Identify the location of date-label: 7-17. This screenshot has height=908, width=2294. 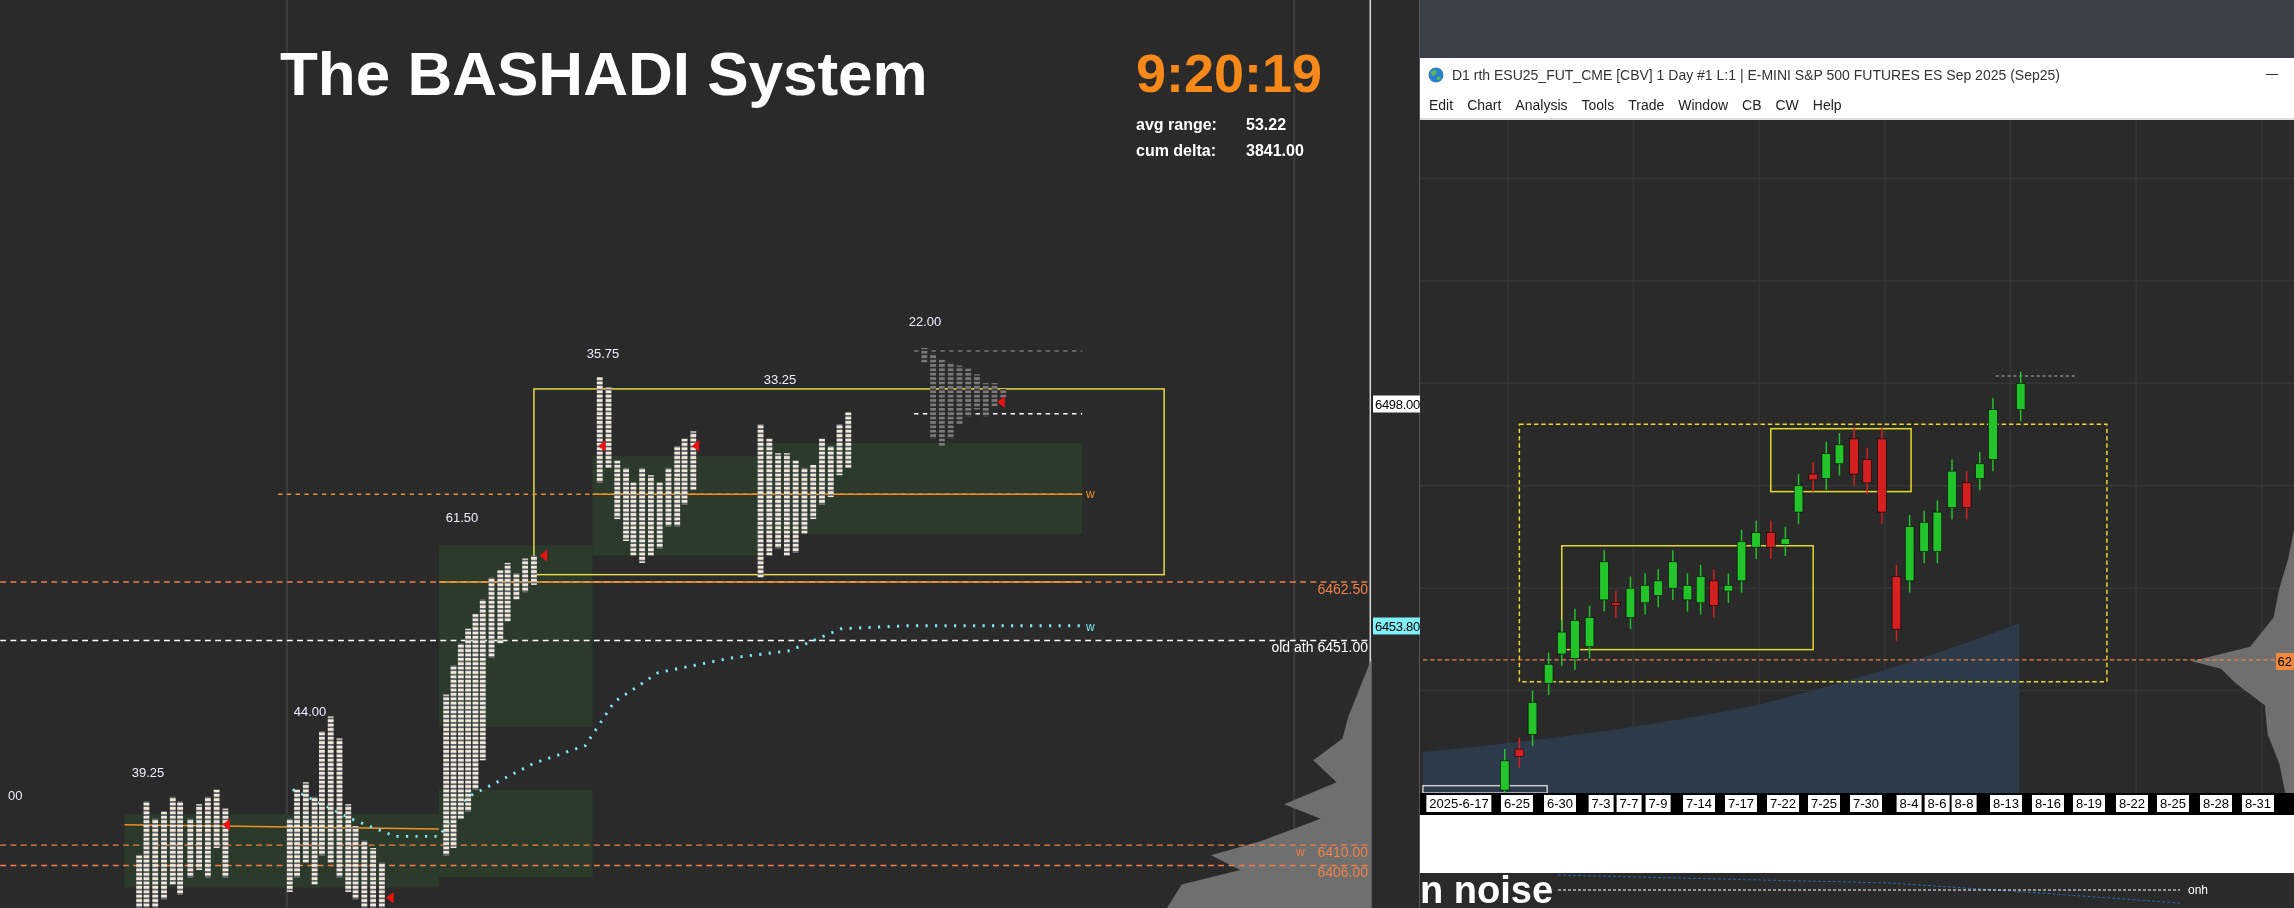
(1741, 803).